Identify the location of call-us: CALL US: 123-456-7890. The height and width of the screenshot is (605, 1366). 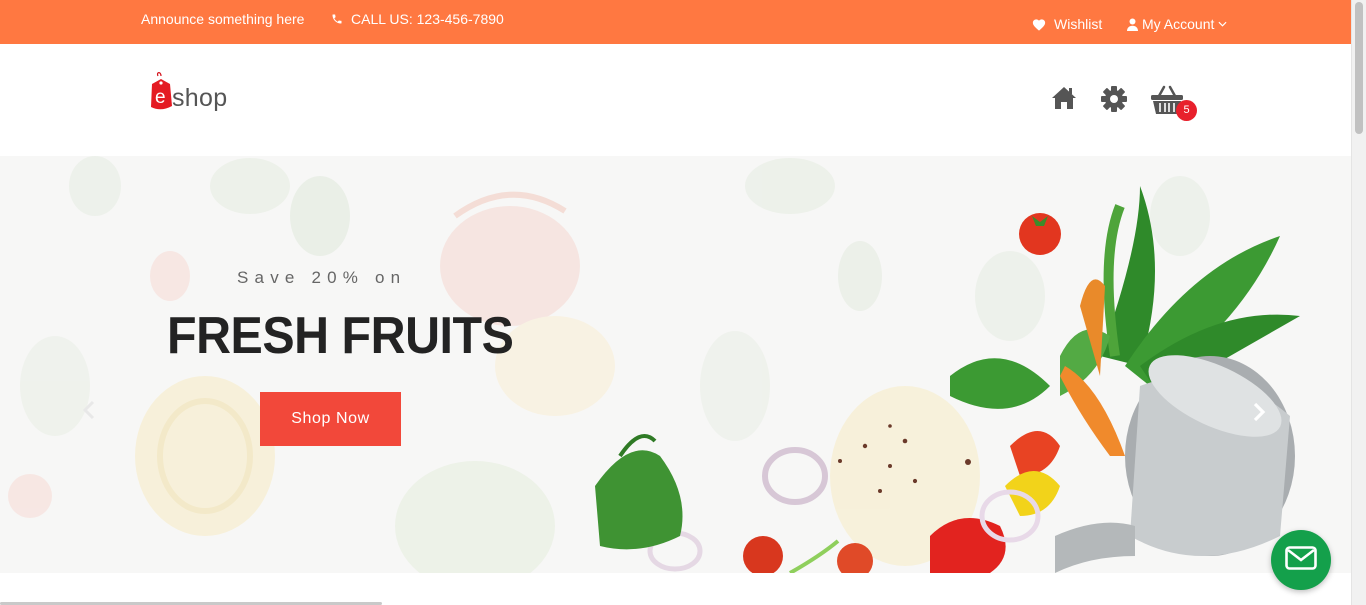
(417, 19).